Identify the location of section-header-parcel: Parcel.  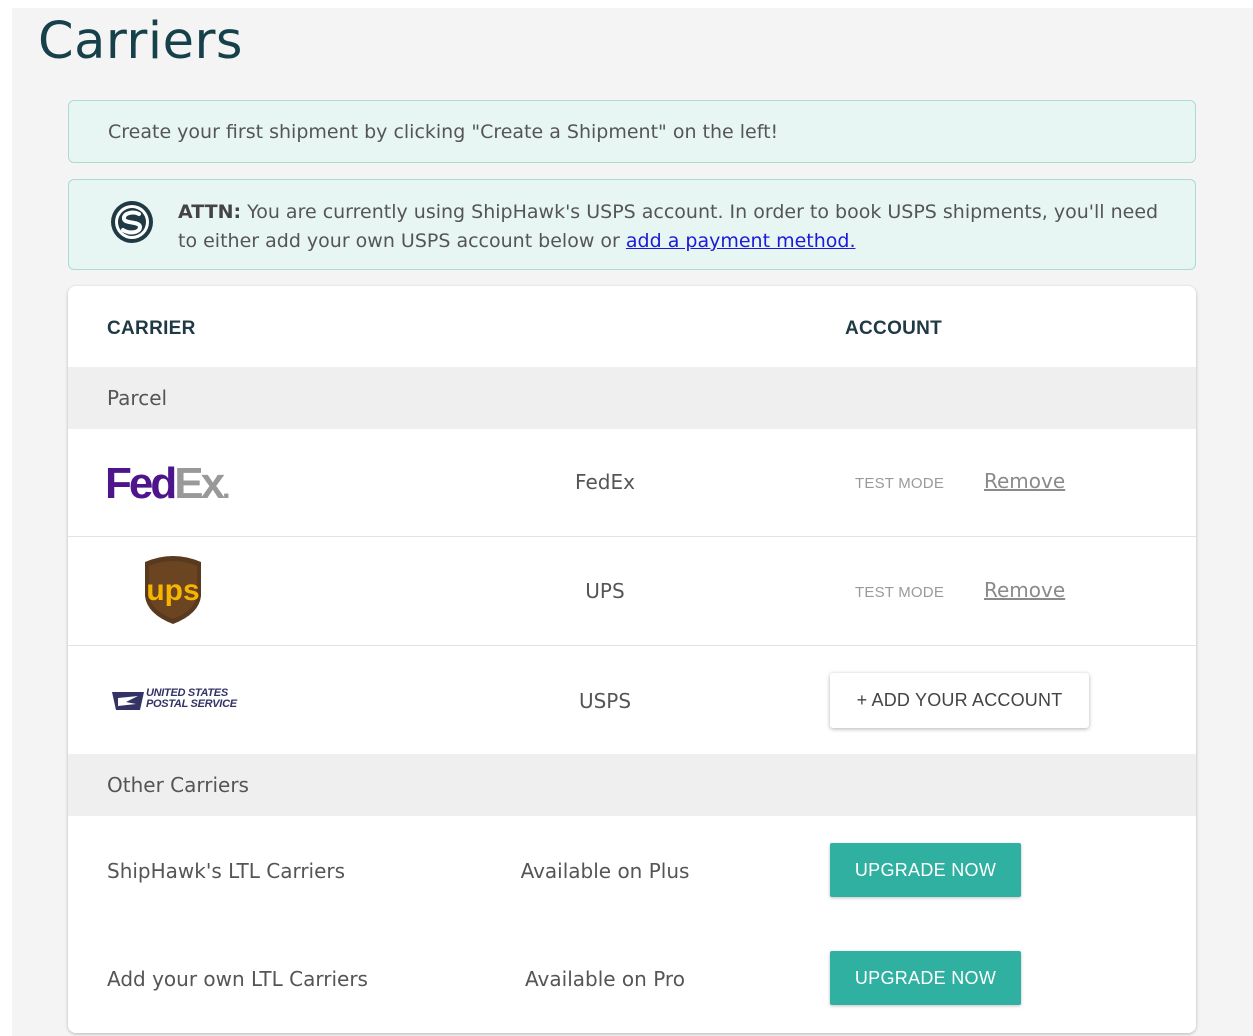
(632, 398).